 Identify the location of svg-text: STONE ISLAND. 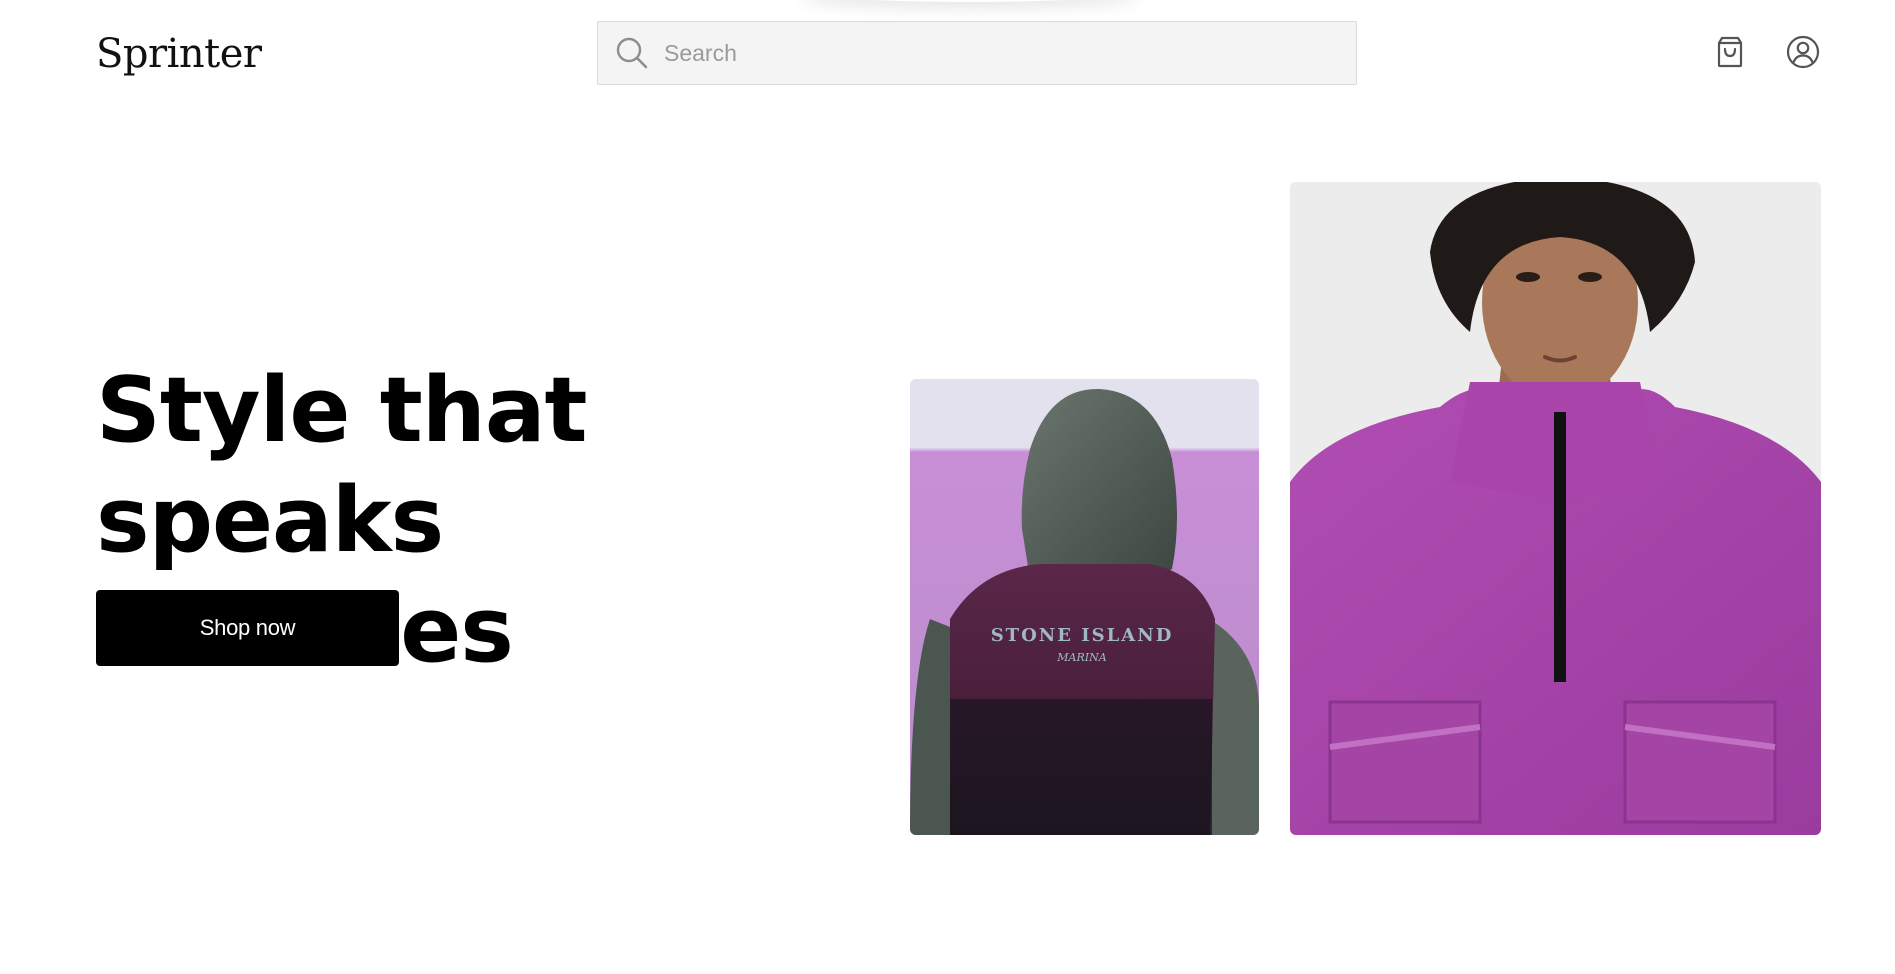
(1082, 635).